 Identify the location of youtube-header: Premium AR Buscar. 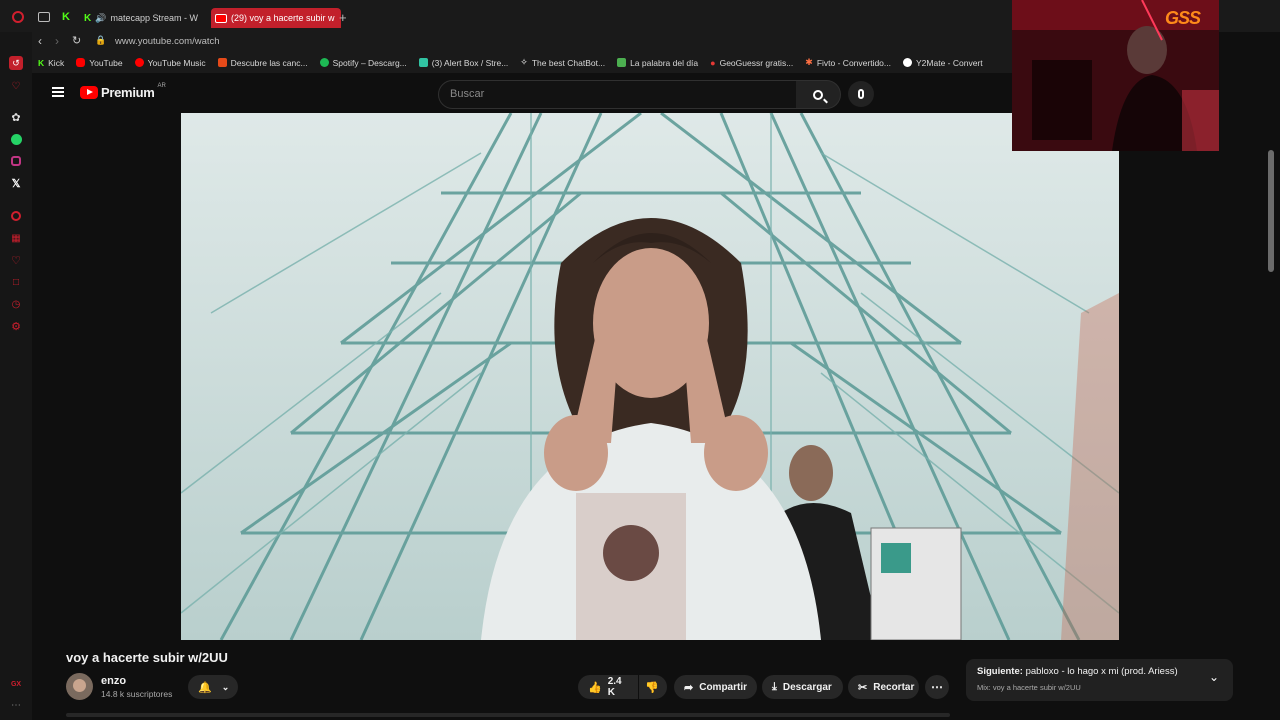
(522, 93).